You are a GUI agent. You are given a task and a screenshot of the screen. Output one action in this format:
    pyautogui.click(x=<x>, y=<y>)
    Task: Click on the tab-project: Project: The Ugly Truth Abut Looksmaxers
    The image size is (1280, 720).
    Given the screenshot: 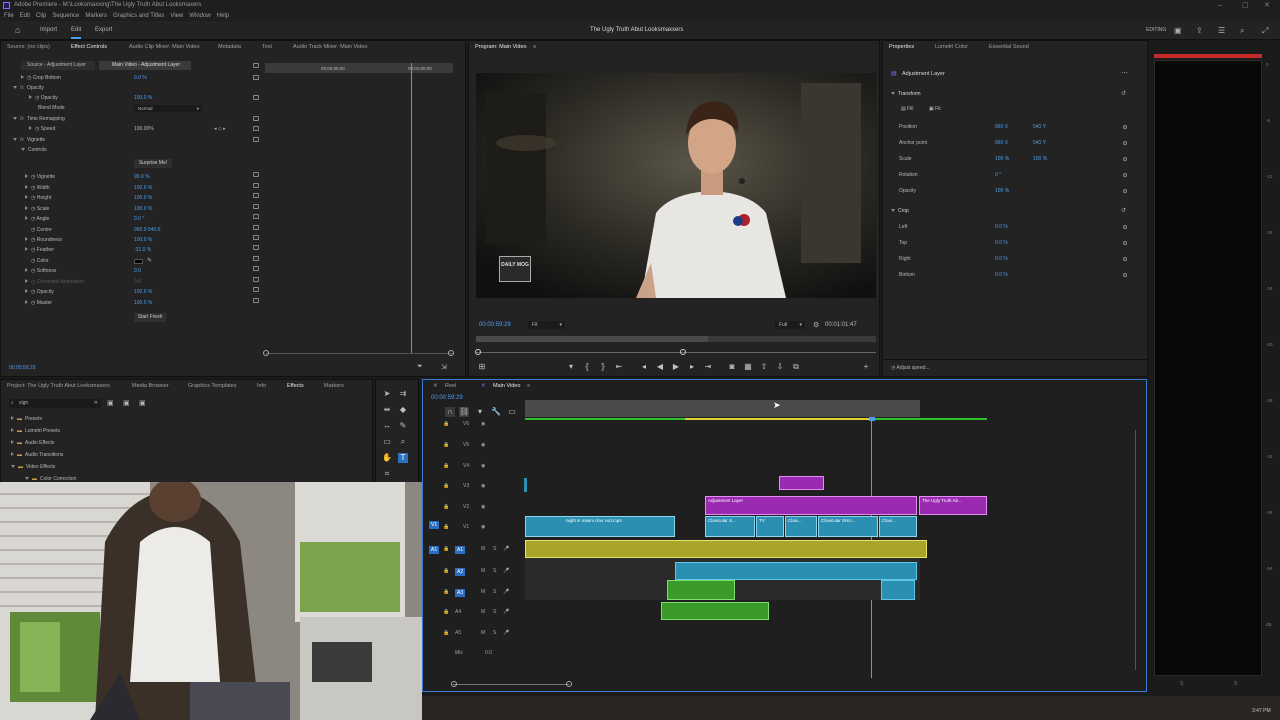 What is the action you would take?
    pyautogui.click(x=58, y=386)
    